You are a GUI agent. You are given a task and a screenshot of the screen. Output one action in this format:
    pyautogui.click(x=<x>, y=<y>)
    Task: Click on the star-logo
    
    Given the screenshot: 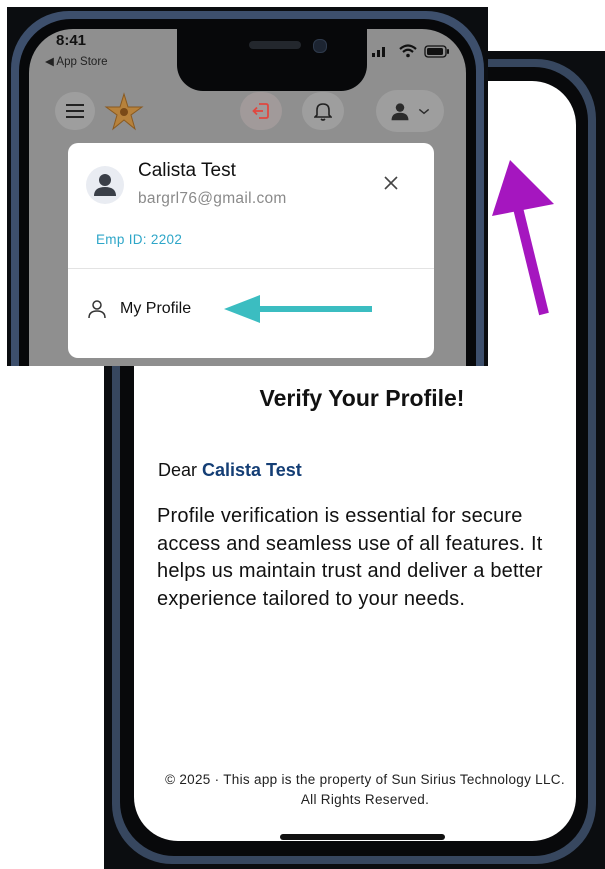 What is the action you would take?
    pyautogui.click(x=124, y=112)
    